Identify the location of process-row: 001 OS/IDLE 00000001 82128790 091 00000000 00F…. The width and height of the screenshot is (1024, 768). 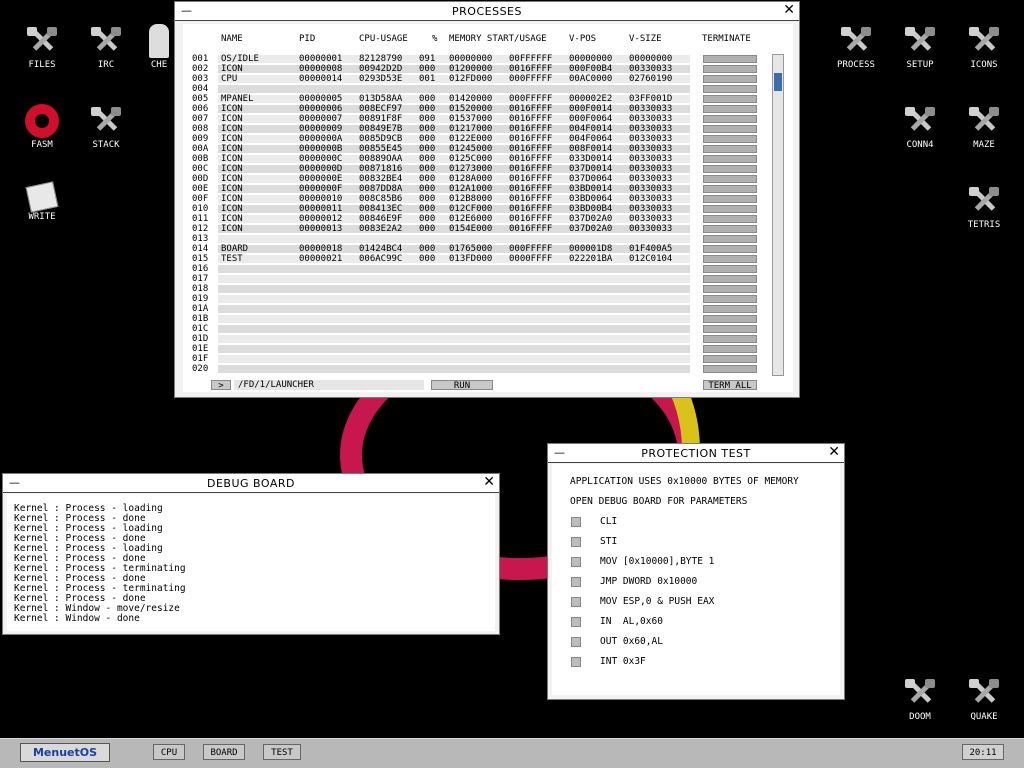
(512, 59).